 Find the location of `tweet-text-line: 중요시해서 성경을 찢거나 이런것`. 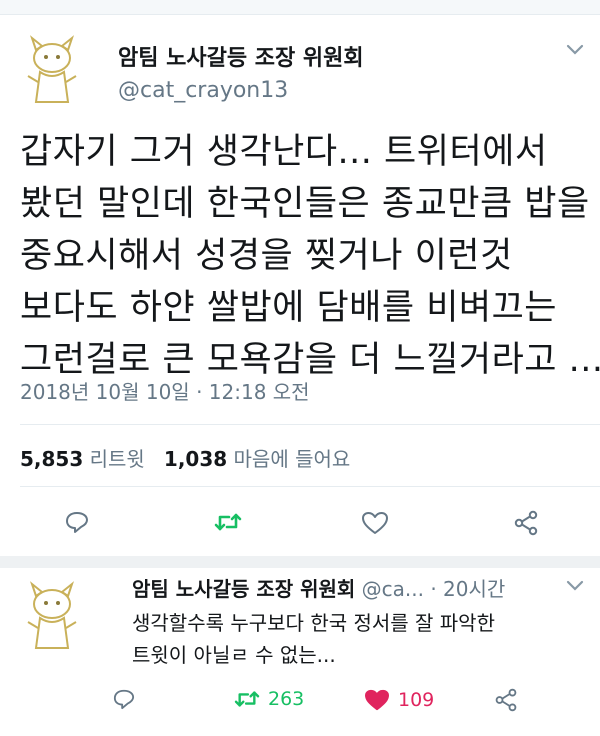

tweet-text-line: 중요시해서 성경을 찢거나 이런것 is located at coordinates (266, 256).